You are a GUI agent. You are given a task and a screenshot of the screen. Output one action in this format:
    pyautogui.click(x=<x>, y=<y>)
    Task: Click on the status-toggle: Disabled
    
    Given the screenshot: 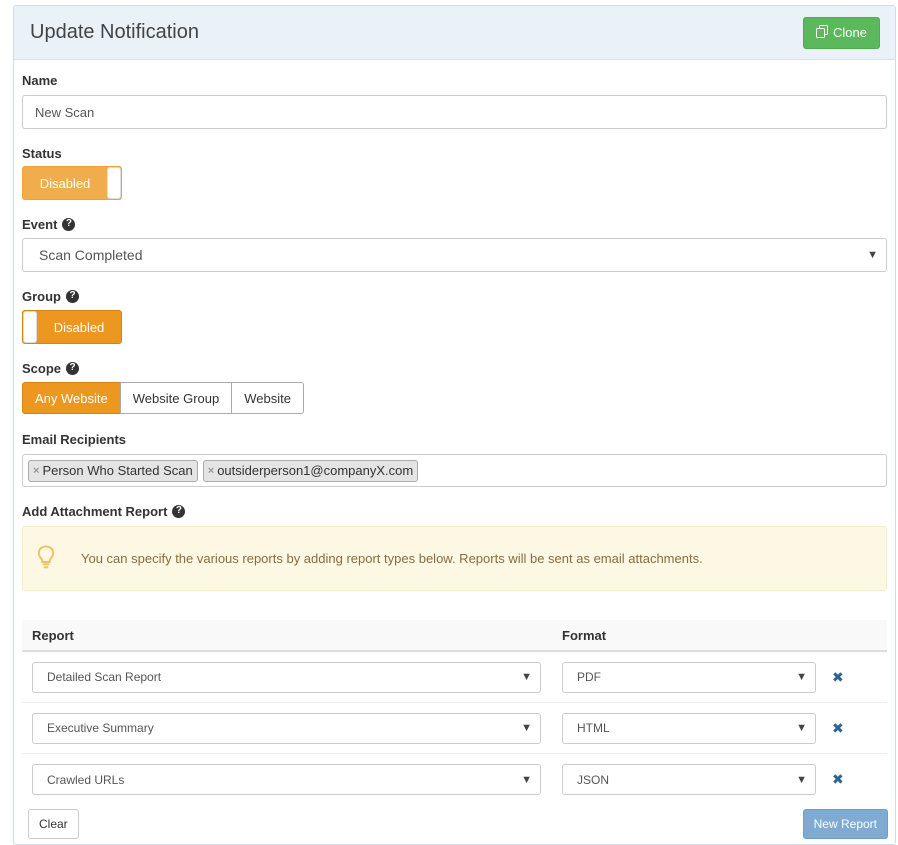 What is the action you would take?
    pyautogui.click(x=72, y=183)
    